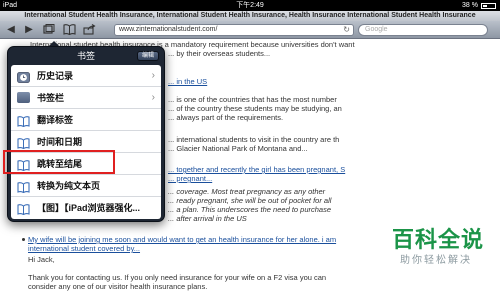 The image size is (500, 296). Describe the element at coordinates (41, 259) in the screenshot. I see `page-text-line: Hi Jack,` at that location.